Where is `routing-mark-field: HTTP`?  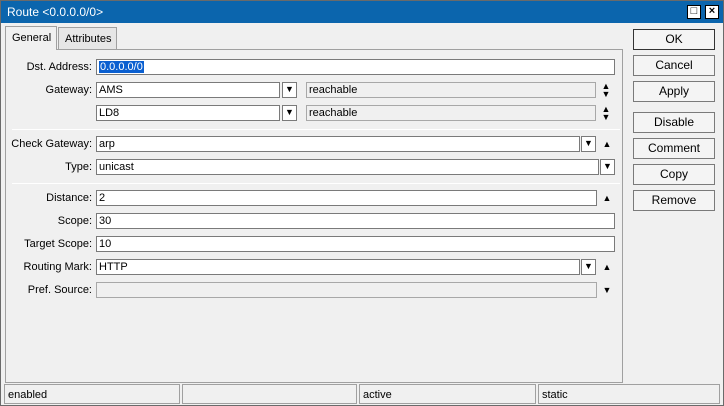 routing-mark-field: HTTP is located at coordinates (338, 267).